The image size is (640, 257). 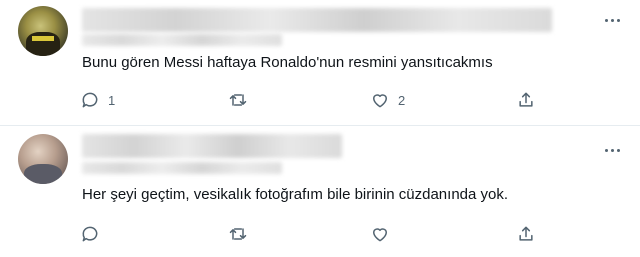 I want to click on like-button: 2, so click(x=387, y=100).